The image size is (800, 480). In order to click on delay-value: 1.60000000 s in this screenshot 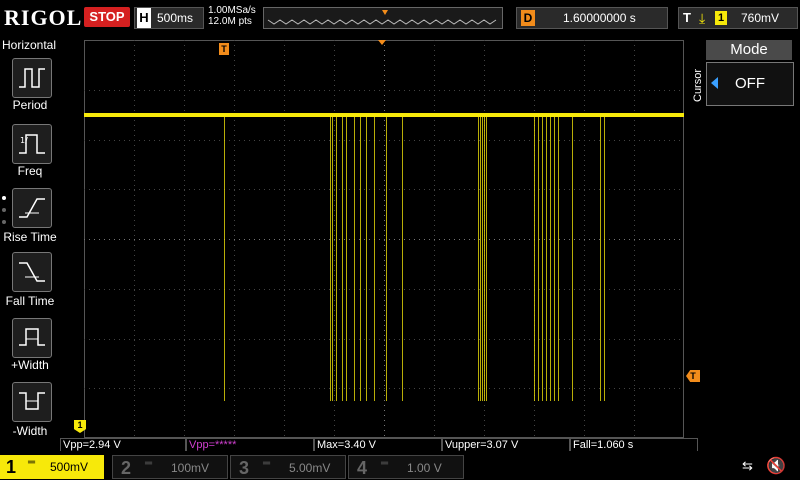, I will do `click(599, 18)`.